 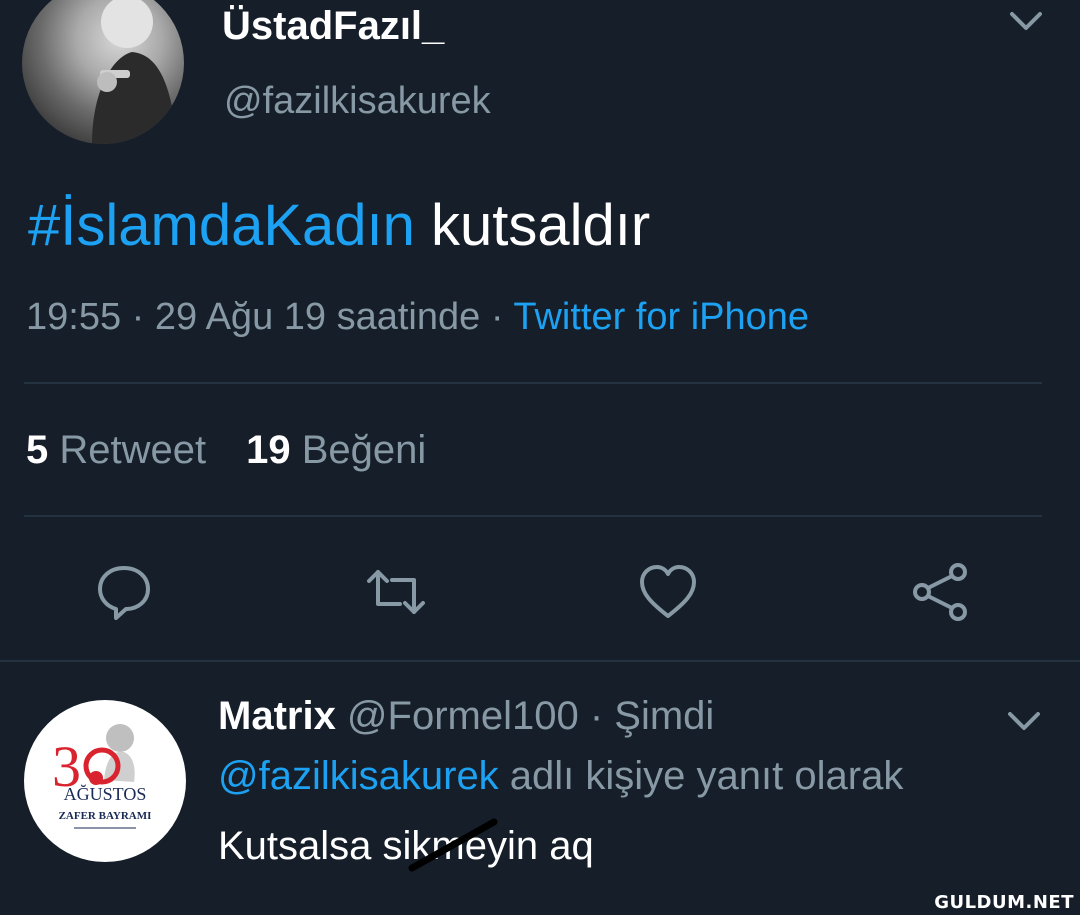 I want to click on author-handle: @fazilkisakurek, so click(x=357, y=101).